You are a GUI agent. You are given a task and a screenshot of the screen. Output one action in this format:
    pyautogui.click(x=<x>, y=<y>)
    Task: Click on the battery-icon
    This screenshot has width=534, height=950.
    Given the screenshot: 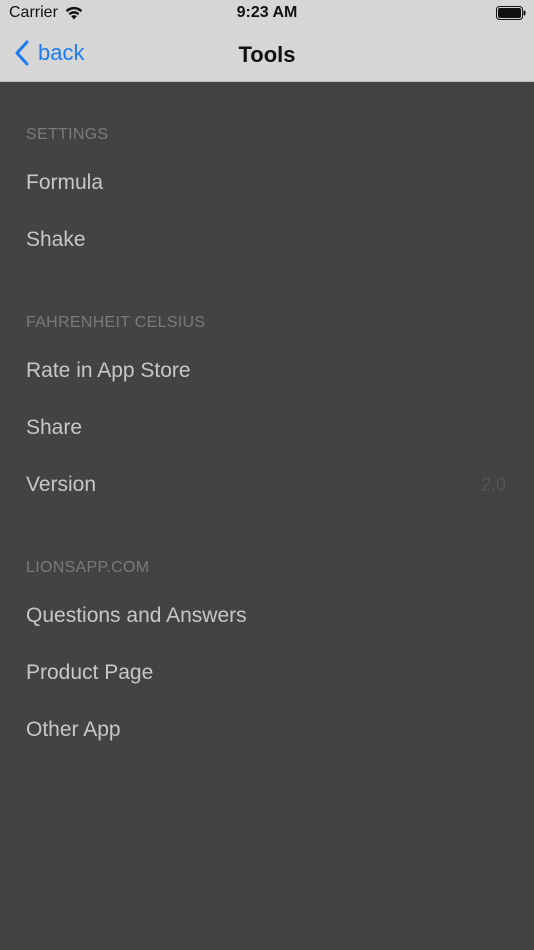 What is the action you would take?
    pyautogui.click(x=511, y=13)
    